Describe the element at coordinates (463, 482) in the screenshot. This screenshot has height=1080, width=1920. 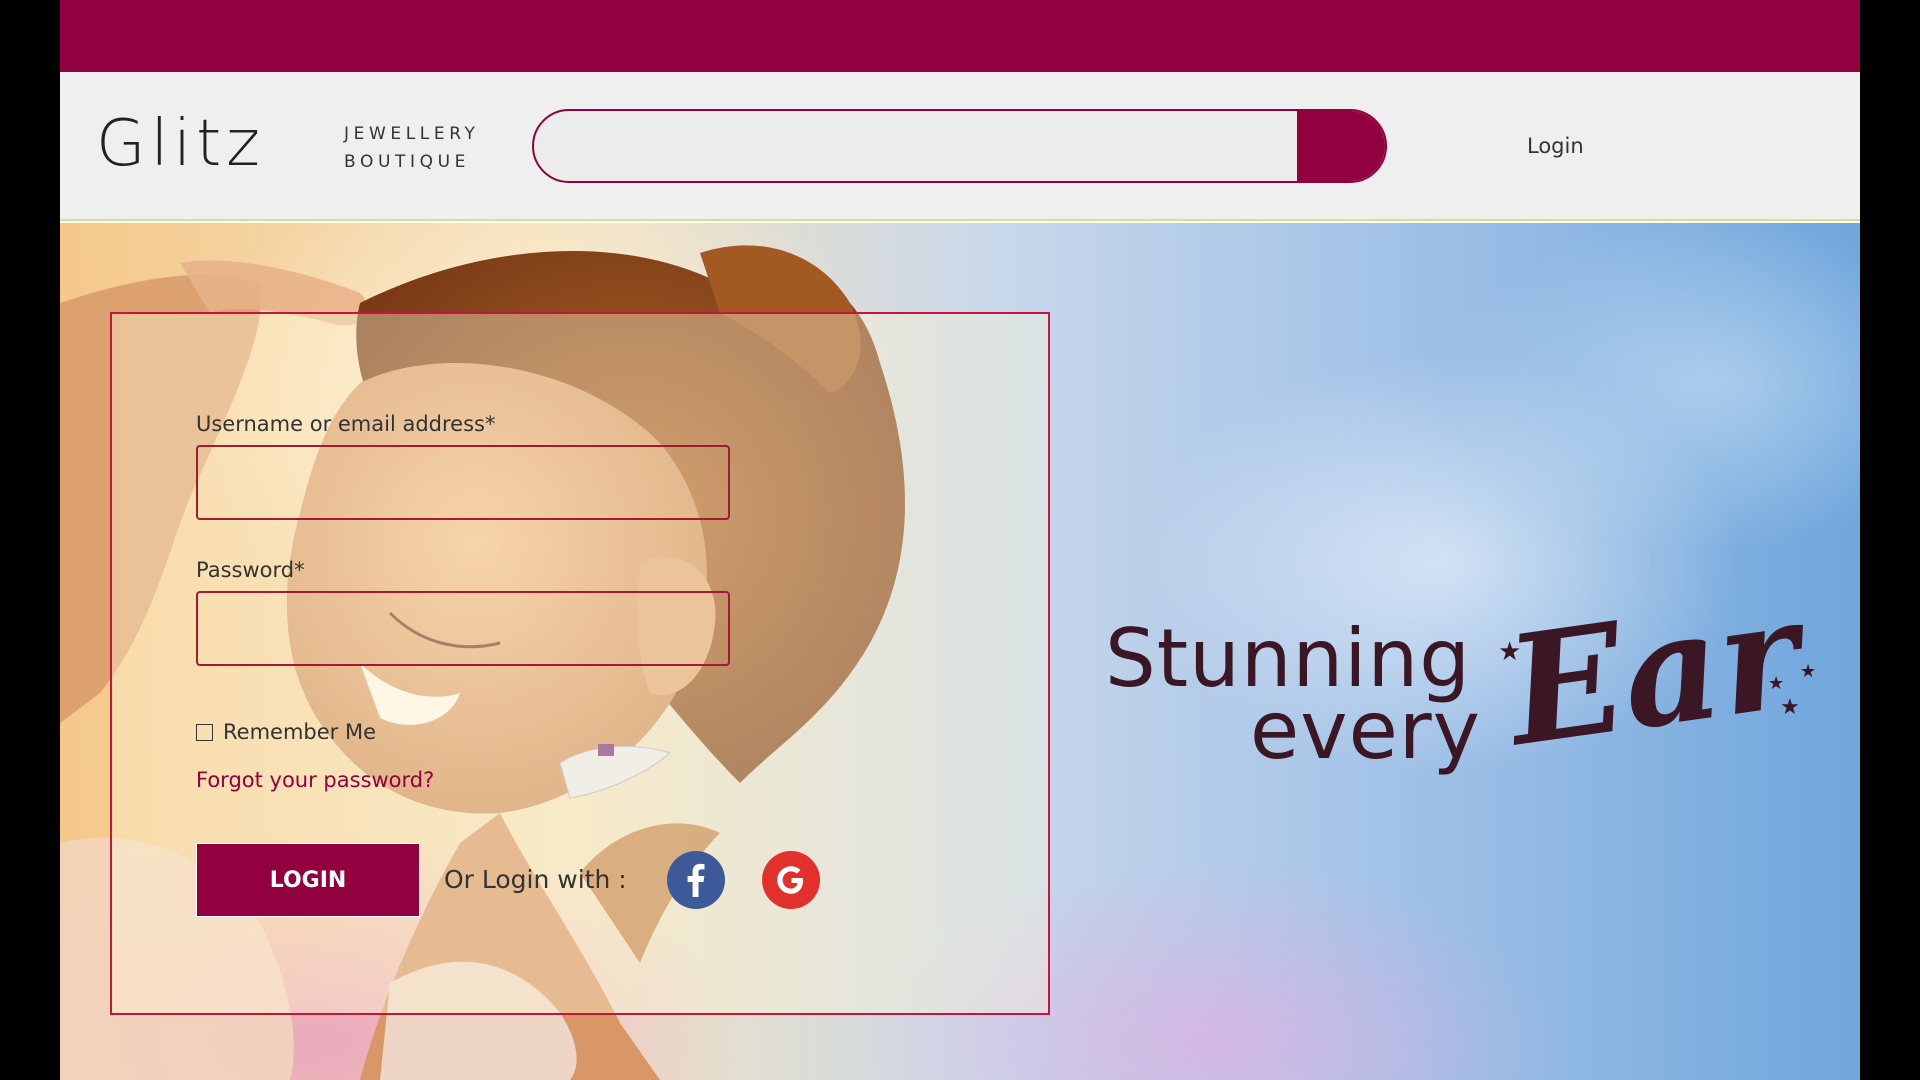
I see `username-field` at that location.